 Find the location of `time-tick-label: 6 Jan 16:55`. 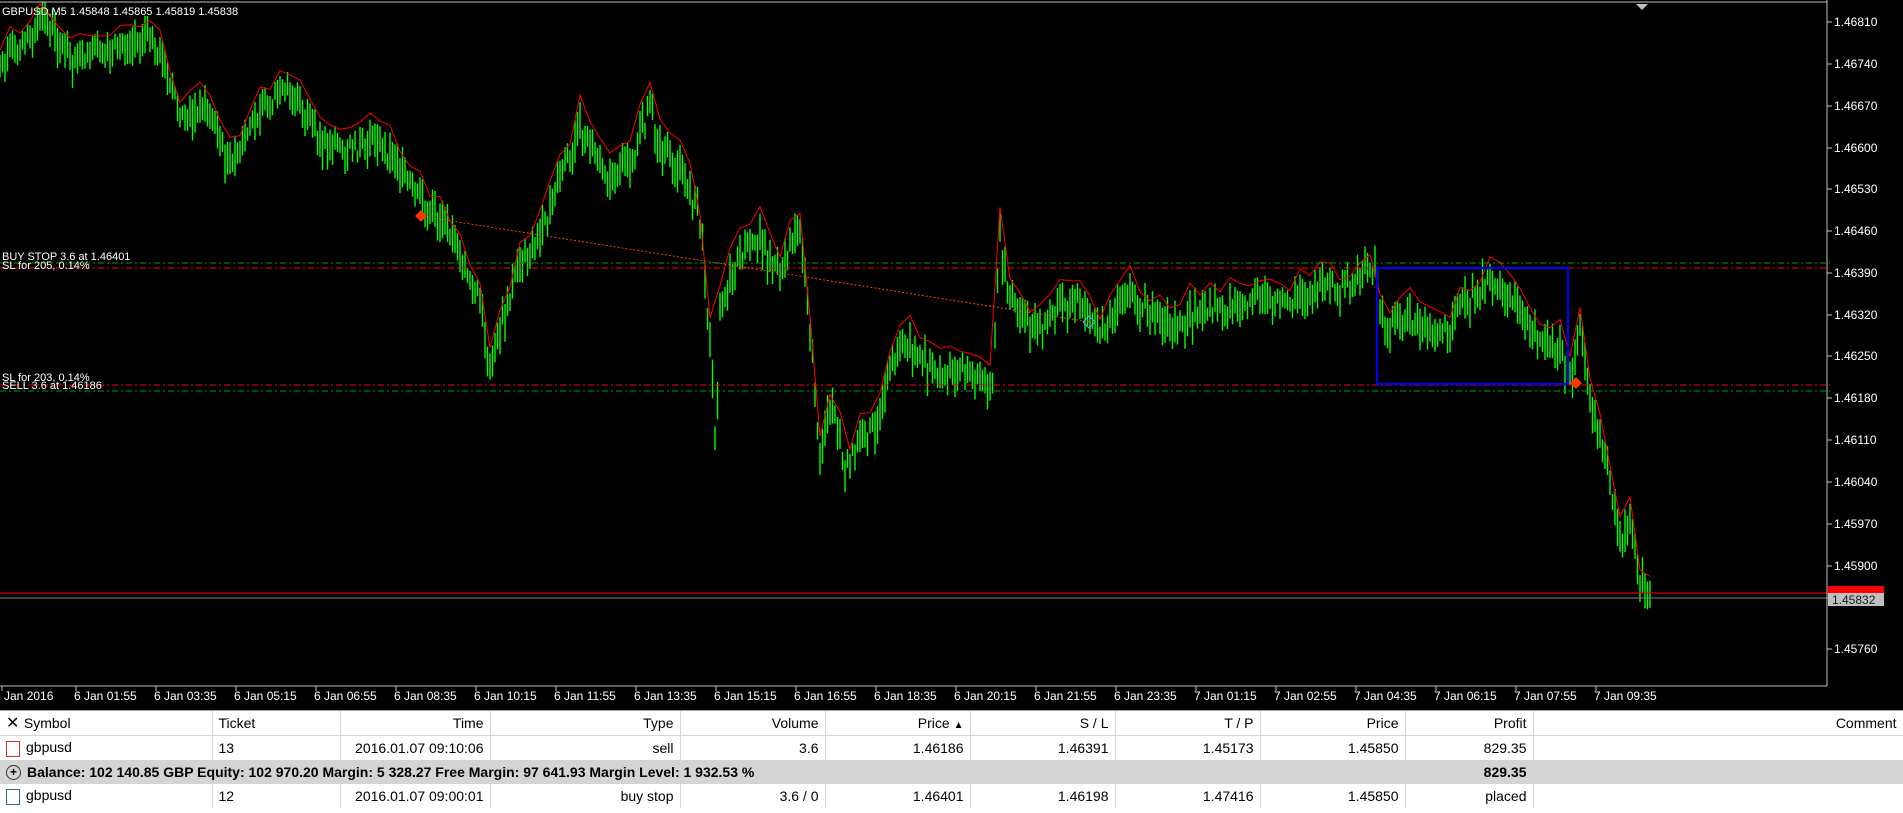

time-tick-label: 6 Jan 16:55 is located at coordinates (825, 696).